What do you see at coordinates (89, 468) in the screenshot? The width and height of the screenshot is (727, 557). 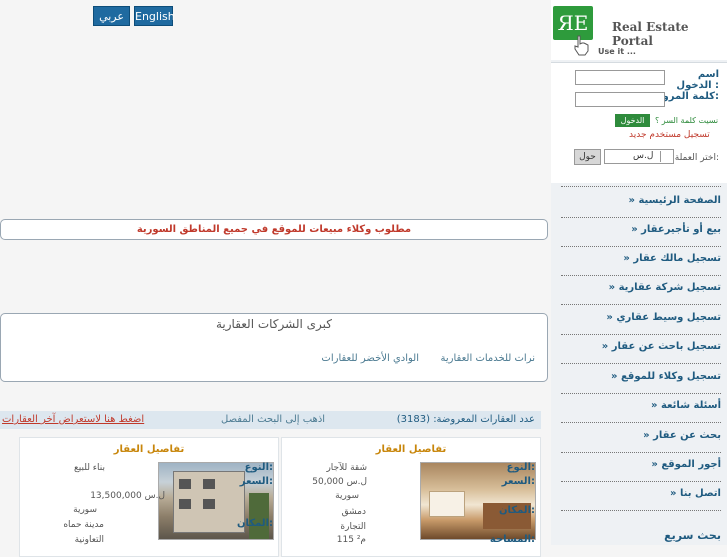 I see `type-value: بناء للبيع` at bounding box center [89, 468].